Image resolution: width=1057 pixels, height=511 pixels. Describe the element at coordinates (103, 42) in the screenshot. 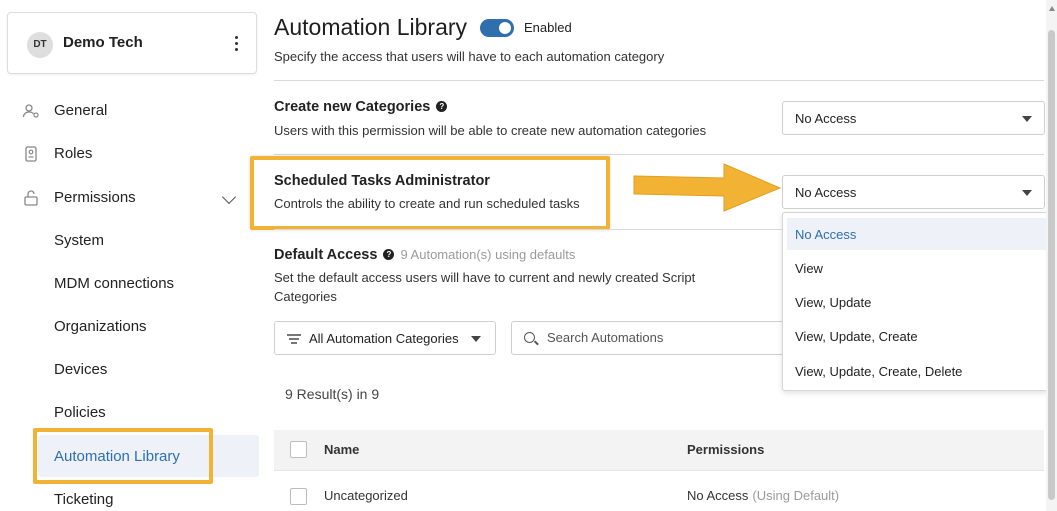

I see `org-name: Demo Tech` at that location.